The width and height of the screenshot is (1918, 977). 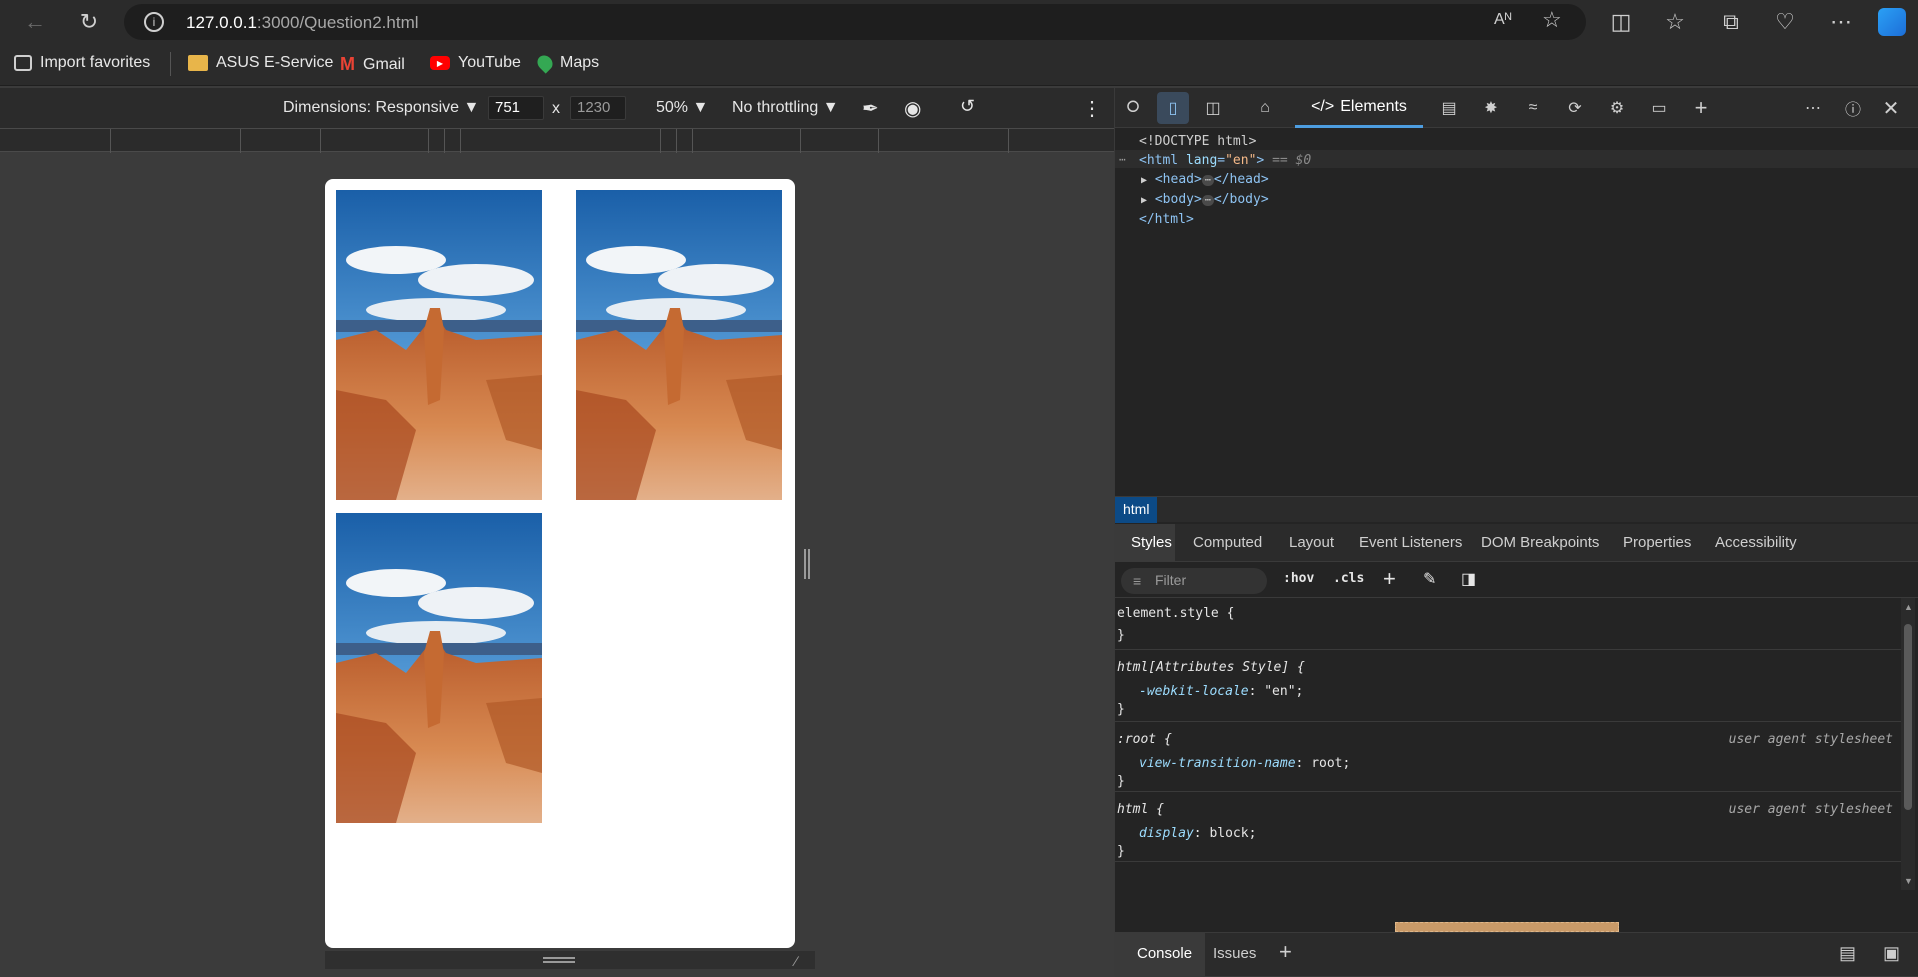 I want to click on code-brackets-icon: </>, so click(x=1323, y=106).